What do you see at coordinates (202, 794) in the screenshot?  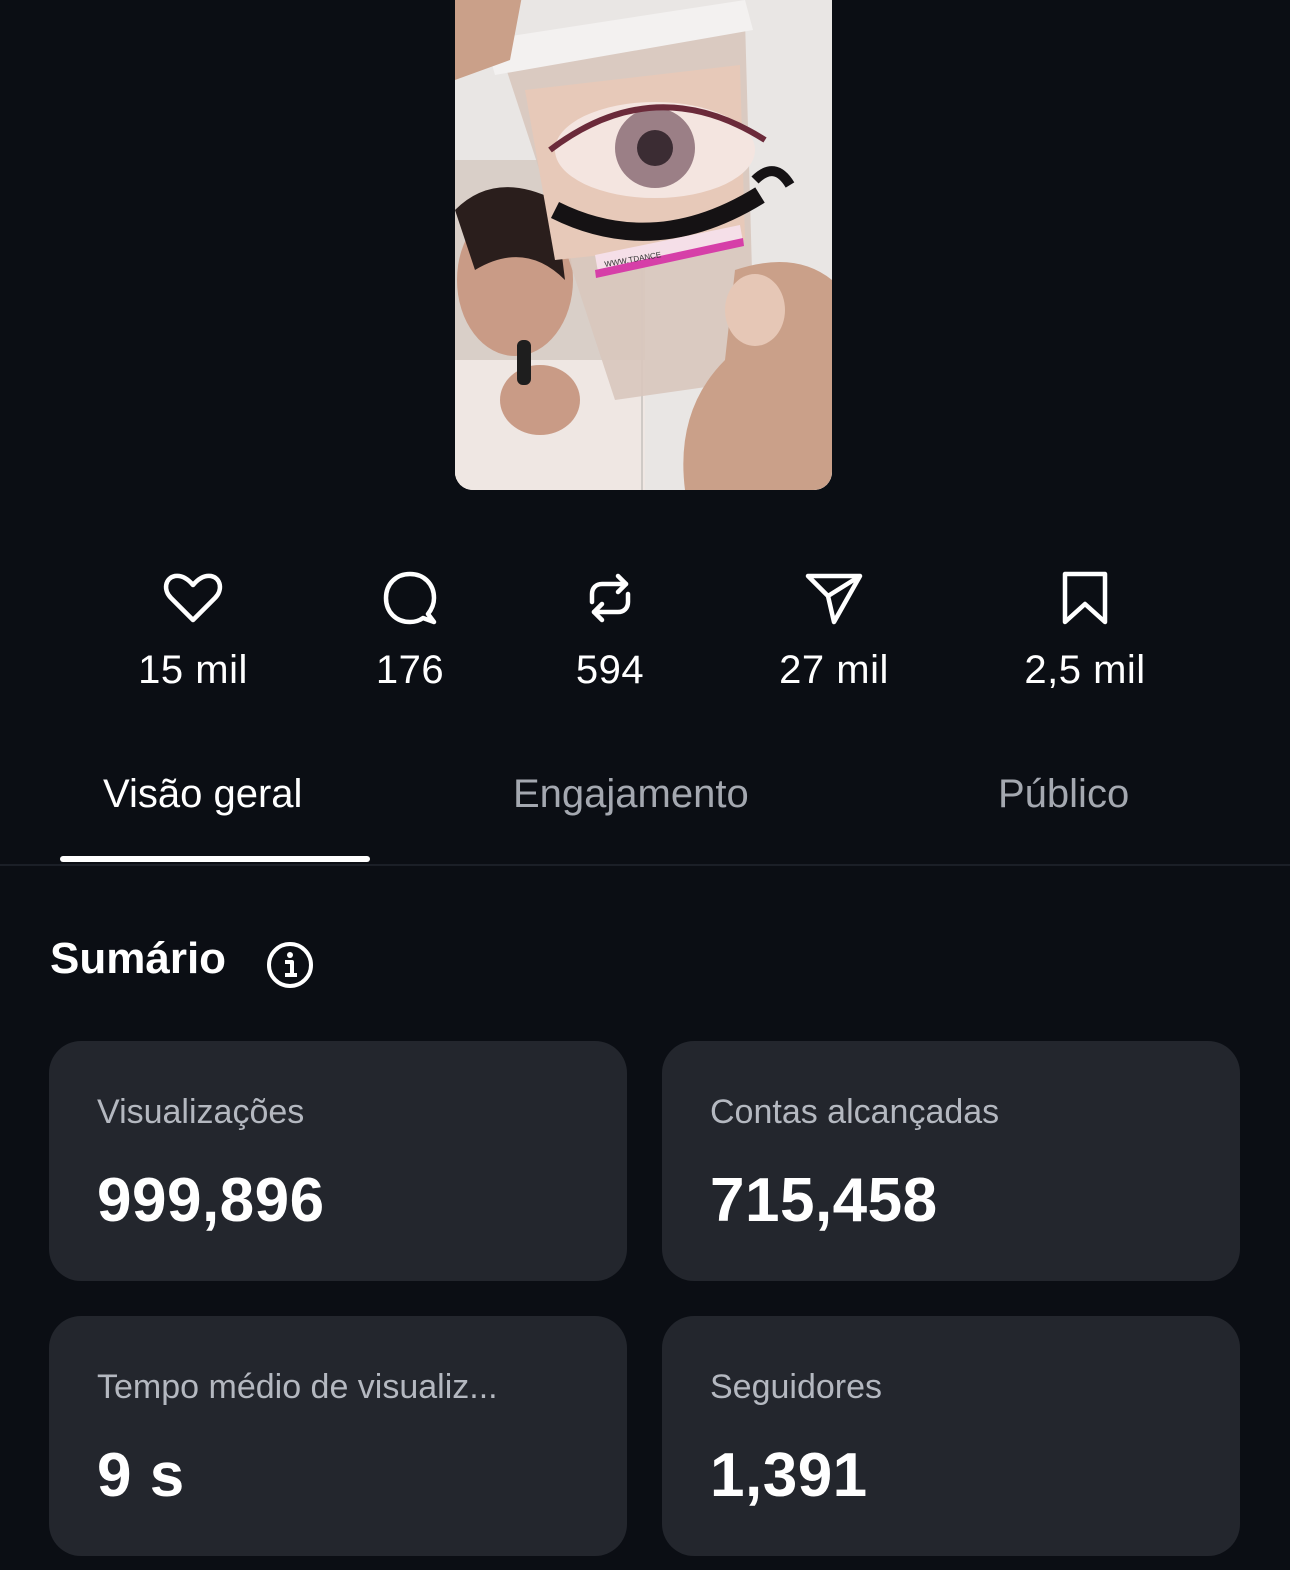 I see `tab-overview: Visão geral` at bounding box center [202, 794].